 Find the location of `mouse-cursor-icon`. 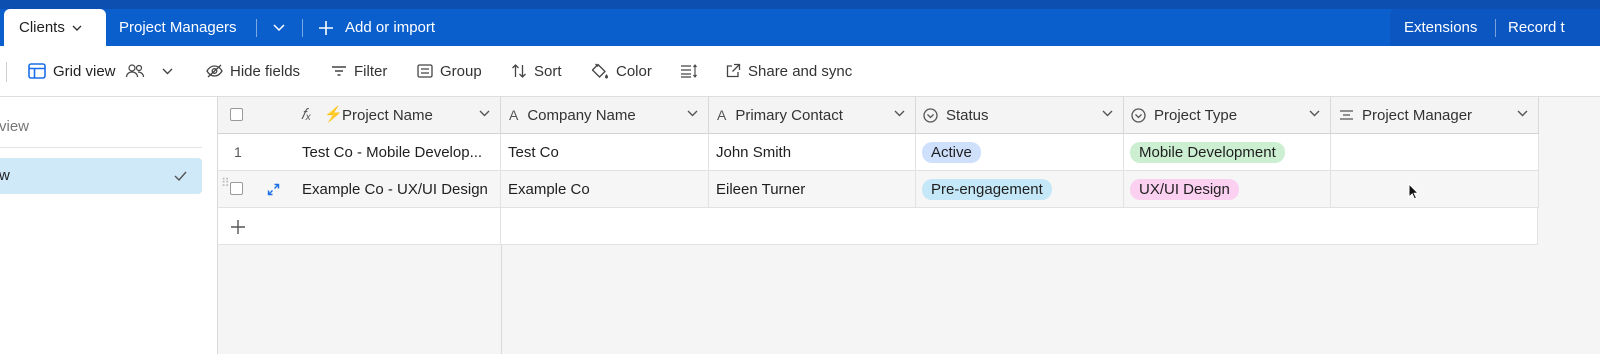

mouse-cursor-icon is located at coordinates (1414, 191).